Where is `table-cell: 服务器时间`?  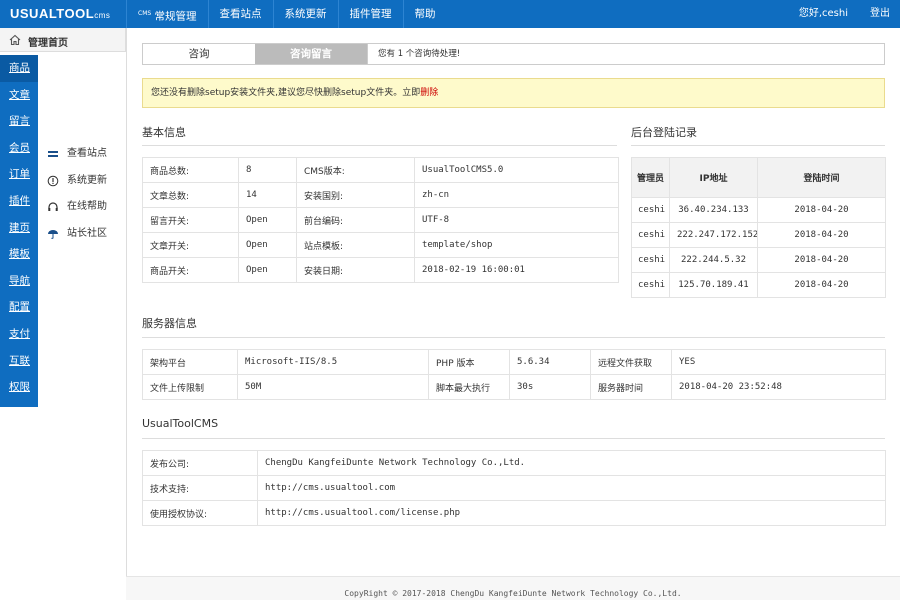 table-cell: 服务器时间 is located at coordinates (631, 387).